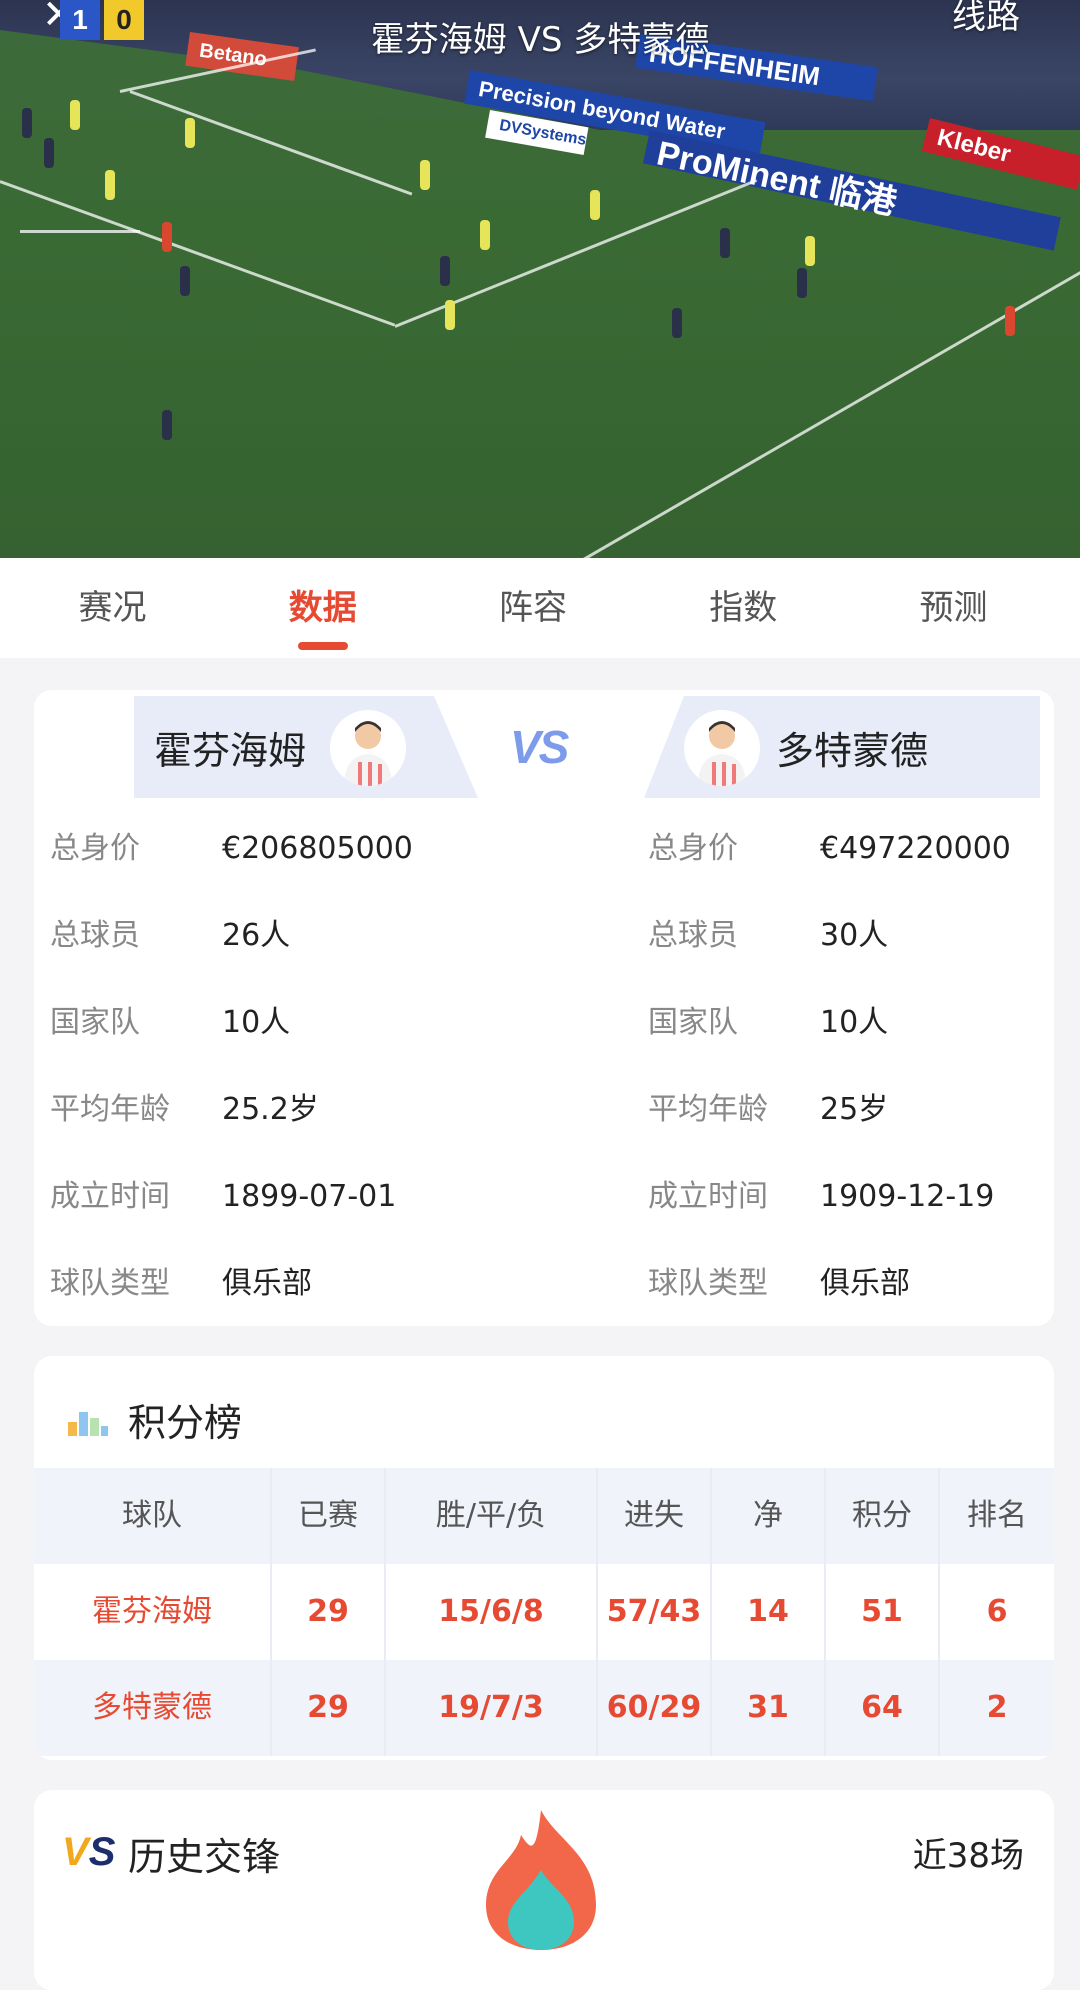  I want to click on head-to-head-count: 近38场, so click(968, 1856).